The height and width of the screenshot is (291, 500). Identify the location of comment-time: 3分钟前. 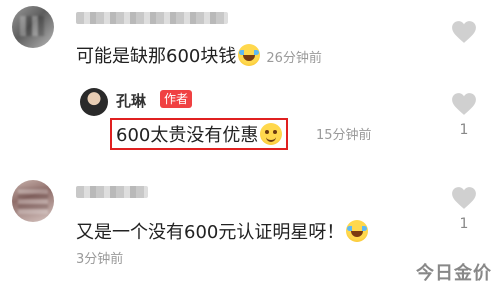
(100, 259).